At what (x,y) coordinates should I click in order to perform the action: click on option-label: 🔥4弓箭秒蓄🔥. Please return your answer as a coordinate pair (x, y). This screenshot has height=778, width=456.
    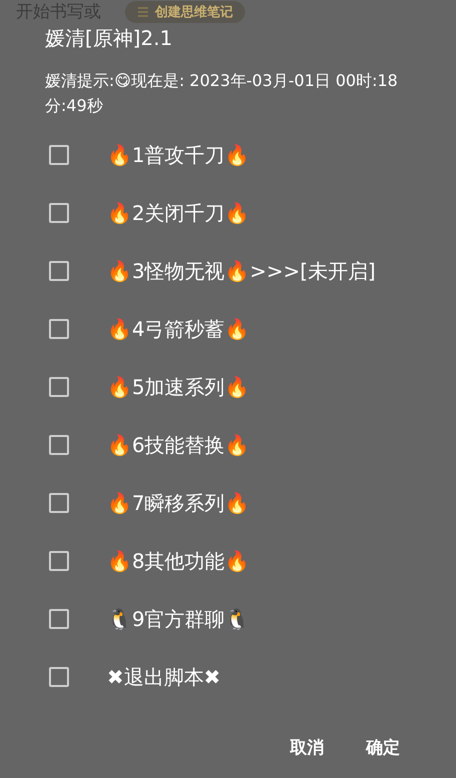
    Looking at the image, I should click on (178, 329).